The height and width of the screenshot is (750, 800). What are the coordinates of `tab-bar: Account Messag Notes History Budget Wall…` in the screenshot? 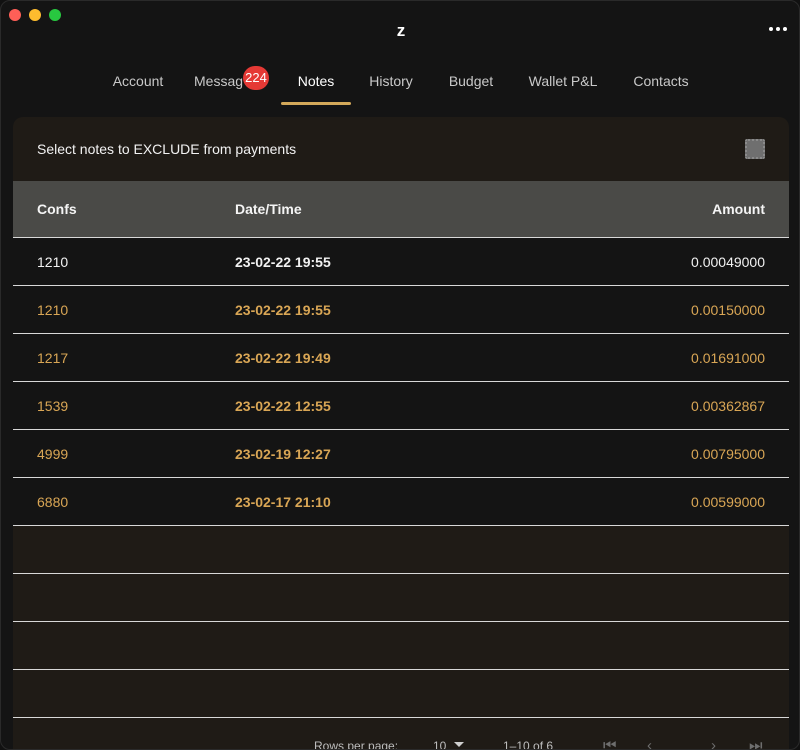 It's located at (400, 85).